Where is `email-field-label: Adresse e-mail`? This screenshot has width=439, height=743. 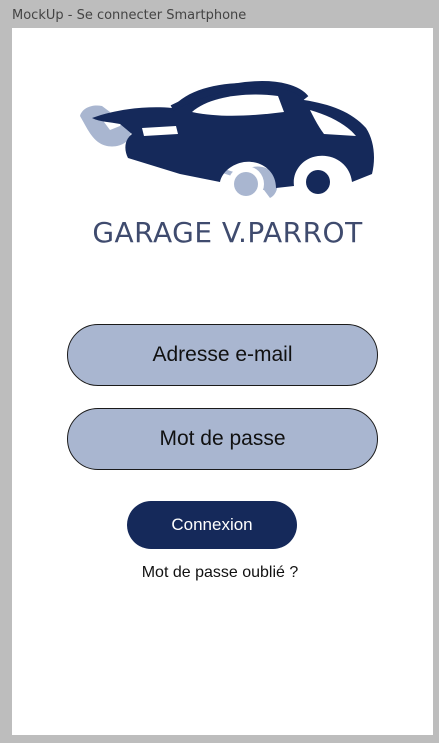 email-field-label: Adresse e-mail is located at coordinates (222, 354).